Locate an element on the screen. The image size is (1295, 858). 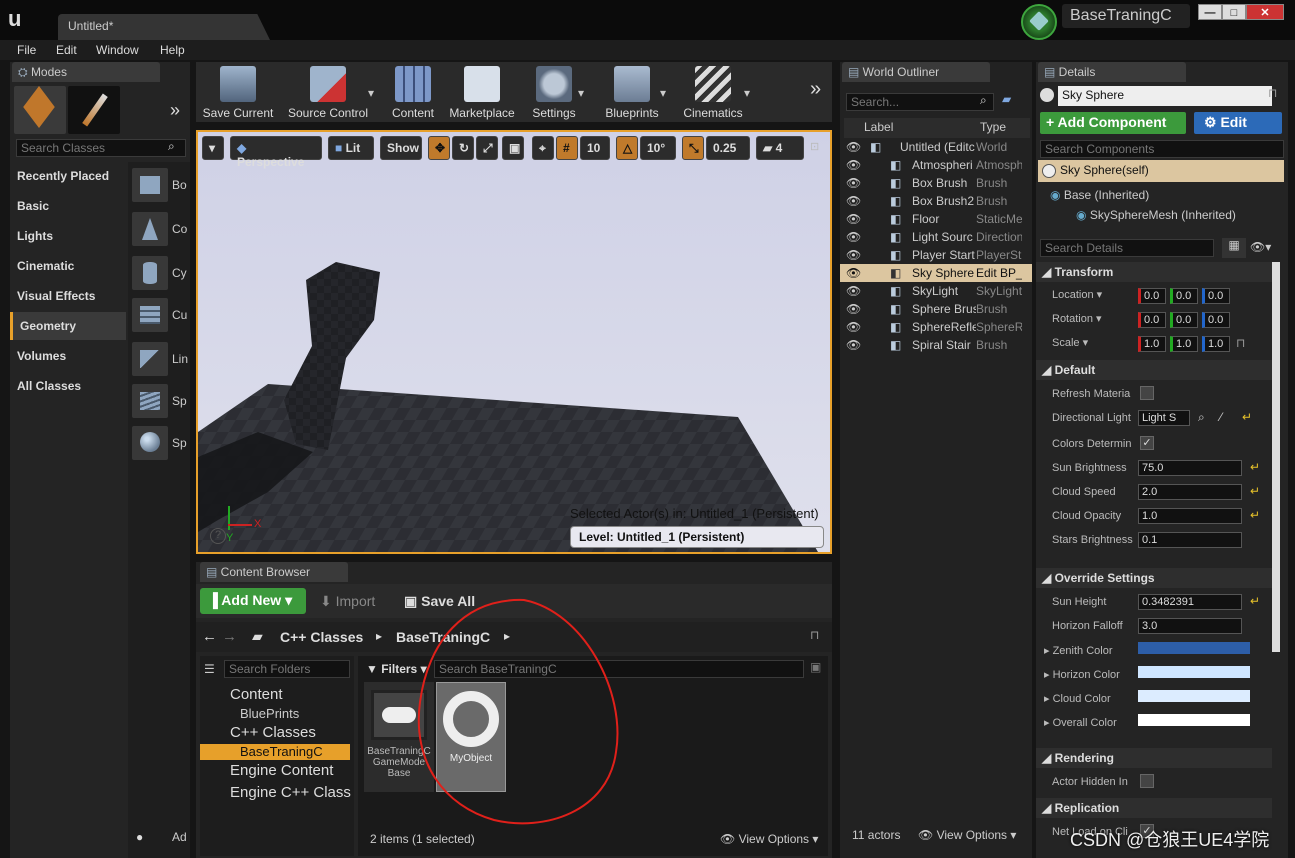
add-new-button: ▐ Add New ▾ is located at coordinates (253, 601).